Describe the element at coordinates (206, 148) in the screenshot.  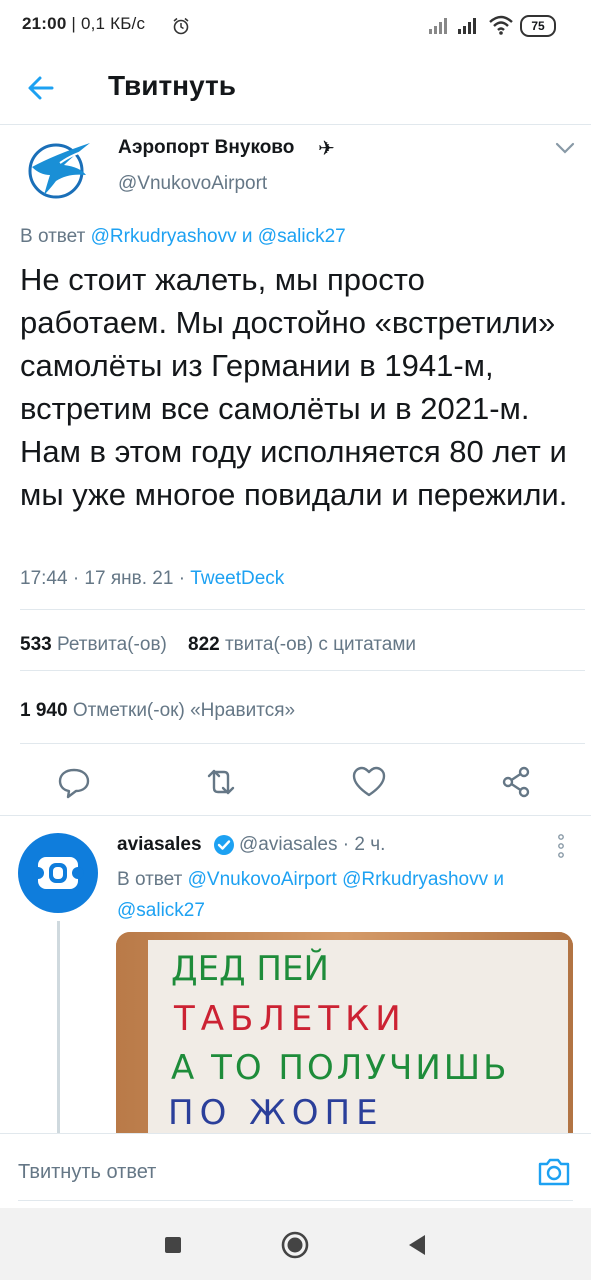
I see `author-name: Аэропорт Внуково` at that location.